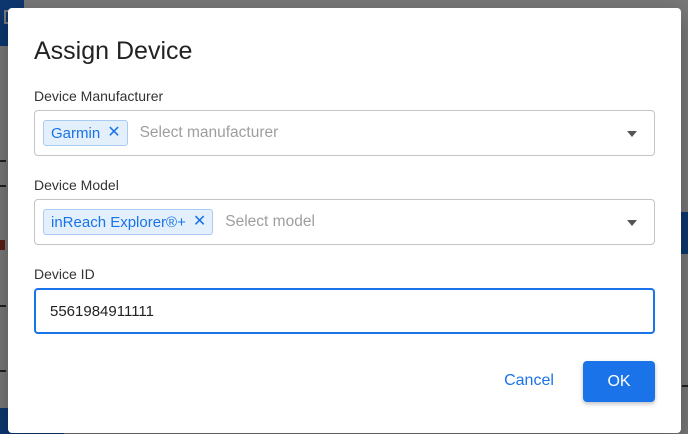 This screenshot has height=434, width=688. What do you see at coordinates (113, 51) in the screenshot?
I see `dialog-title: Assign Device` at bounding box center [113, 51].